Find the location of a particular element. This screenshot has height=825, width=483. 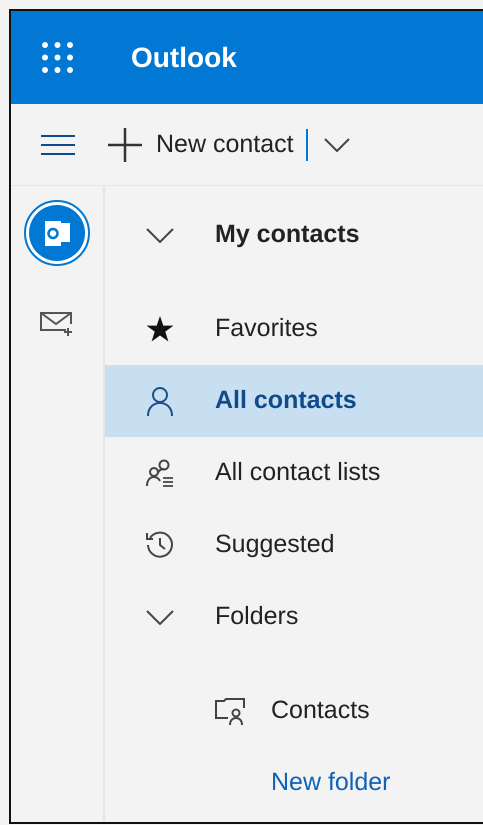

contact-folder-icon is located at coordinates (230, 711).